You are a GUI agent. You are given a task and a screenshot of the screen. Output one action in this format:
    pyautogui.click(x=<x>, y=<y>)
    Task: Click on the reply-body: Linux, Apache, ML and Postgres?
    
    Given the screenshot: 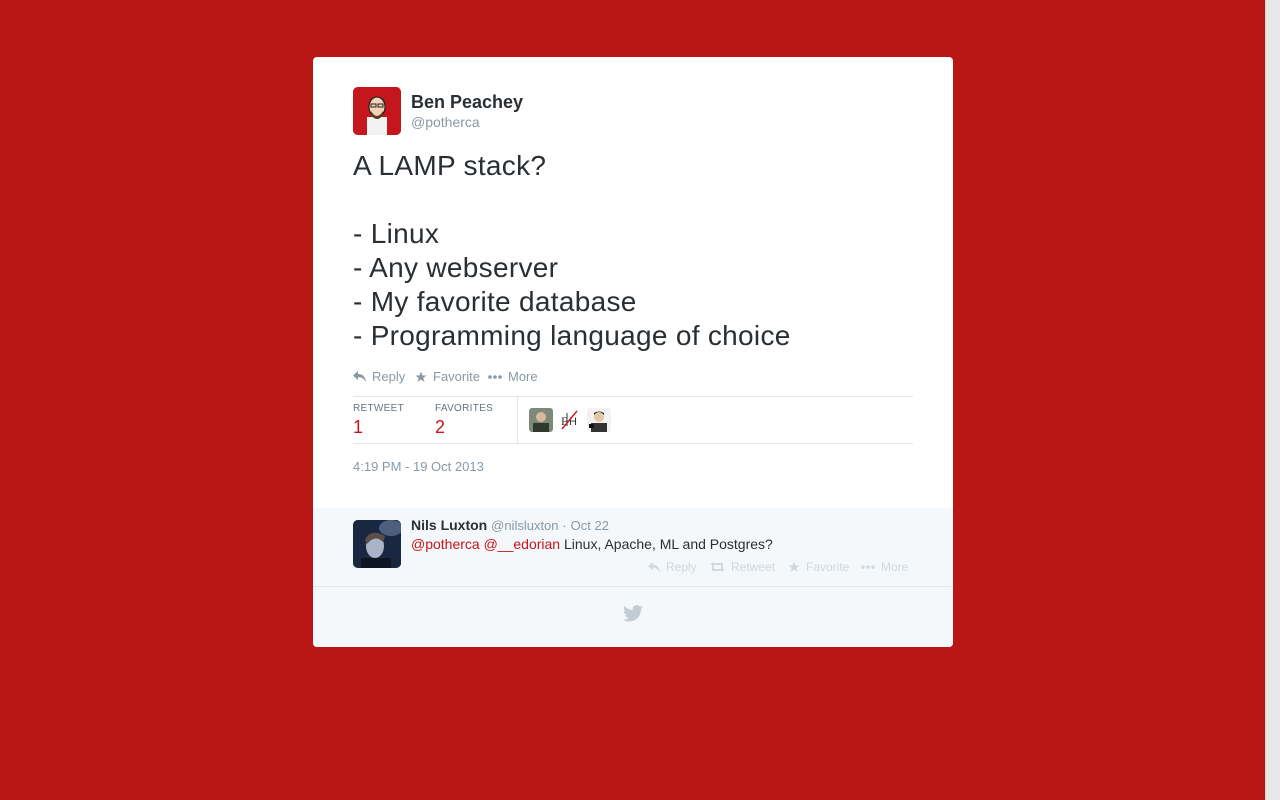 What is the action you would take?
    pyautogui.click(x=668, y=544)
    